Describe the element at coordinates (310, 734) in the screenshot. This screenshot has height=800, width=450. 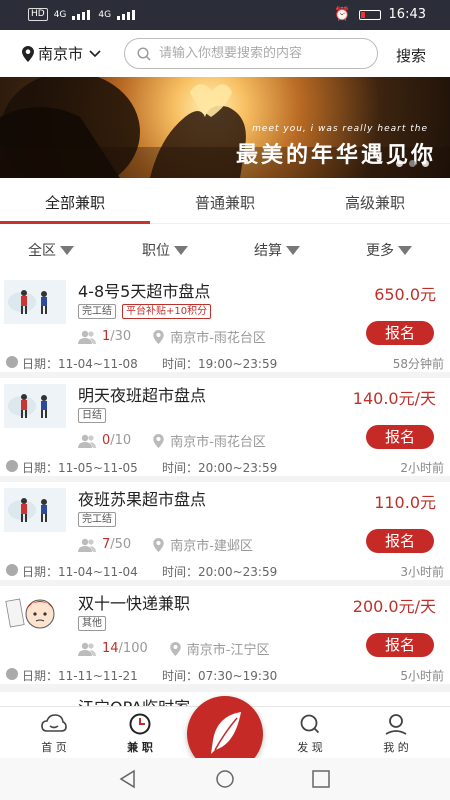
I see `nav-discover: 发 现` at that location.